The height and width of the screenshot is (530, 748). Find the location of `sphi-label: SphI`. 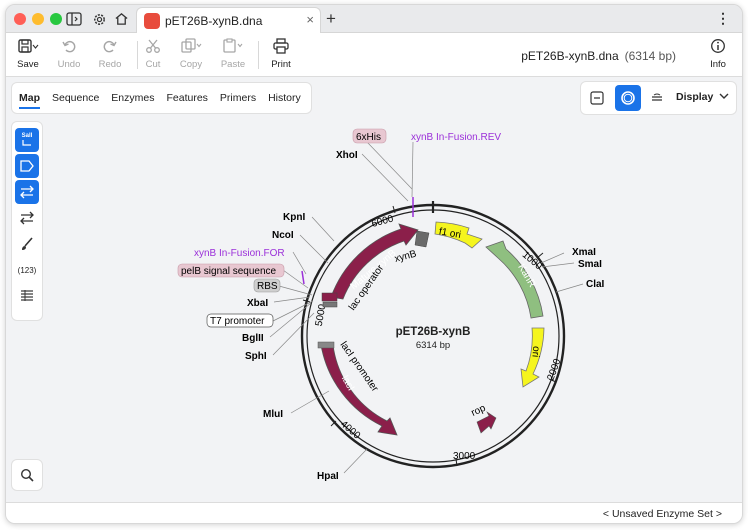

sphi-label: SphI is located at coordinates (256, 356).